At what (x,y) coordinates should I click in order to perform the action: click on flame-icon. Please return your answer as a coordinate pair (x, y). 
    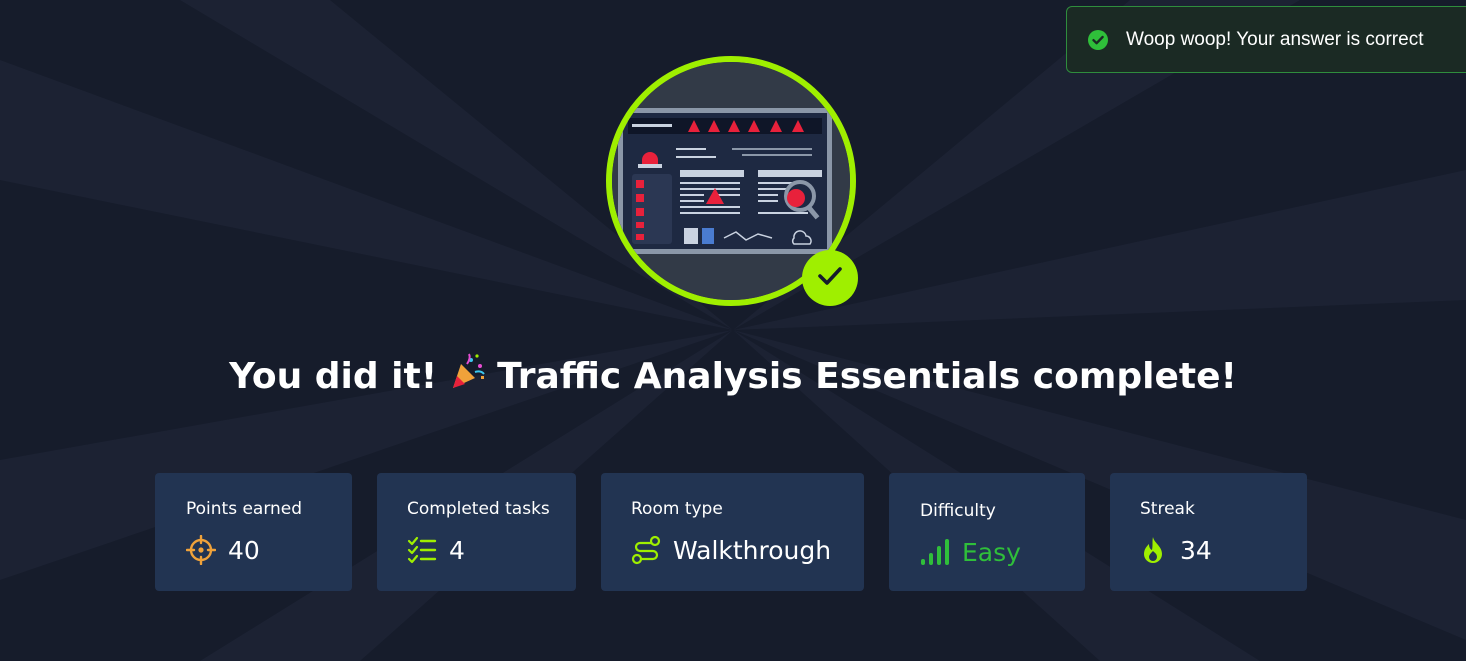
    Looking at the image, I should click on (1153, 550).